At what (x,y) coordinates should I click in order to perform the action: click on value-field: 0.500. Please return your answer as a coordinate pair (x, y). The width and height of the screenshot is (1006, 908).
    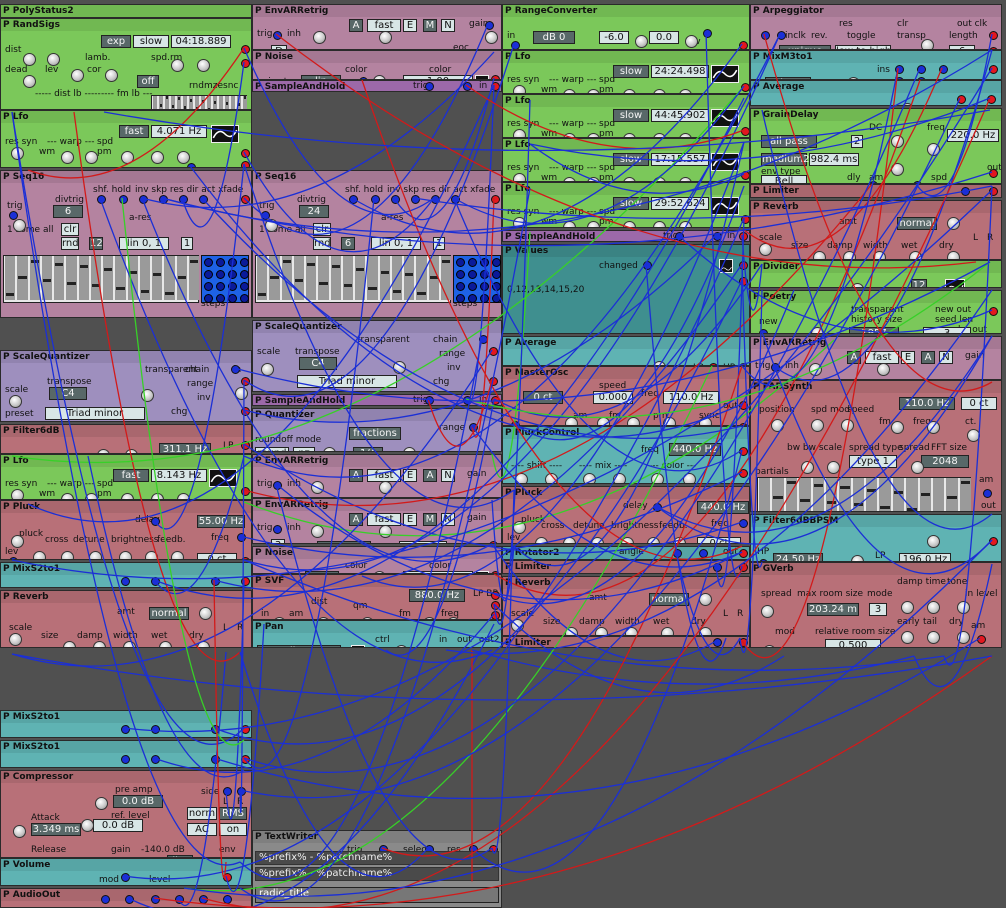
    Looking at the image, I should click on (853, 643).